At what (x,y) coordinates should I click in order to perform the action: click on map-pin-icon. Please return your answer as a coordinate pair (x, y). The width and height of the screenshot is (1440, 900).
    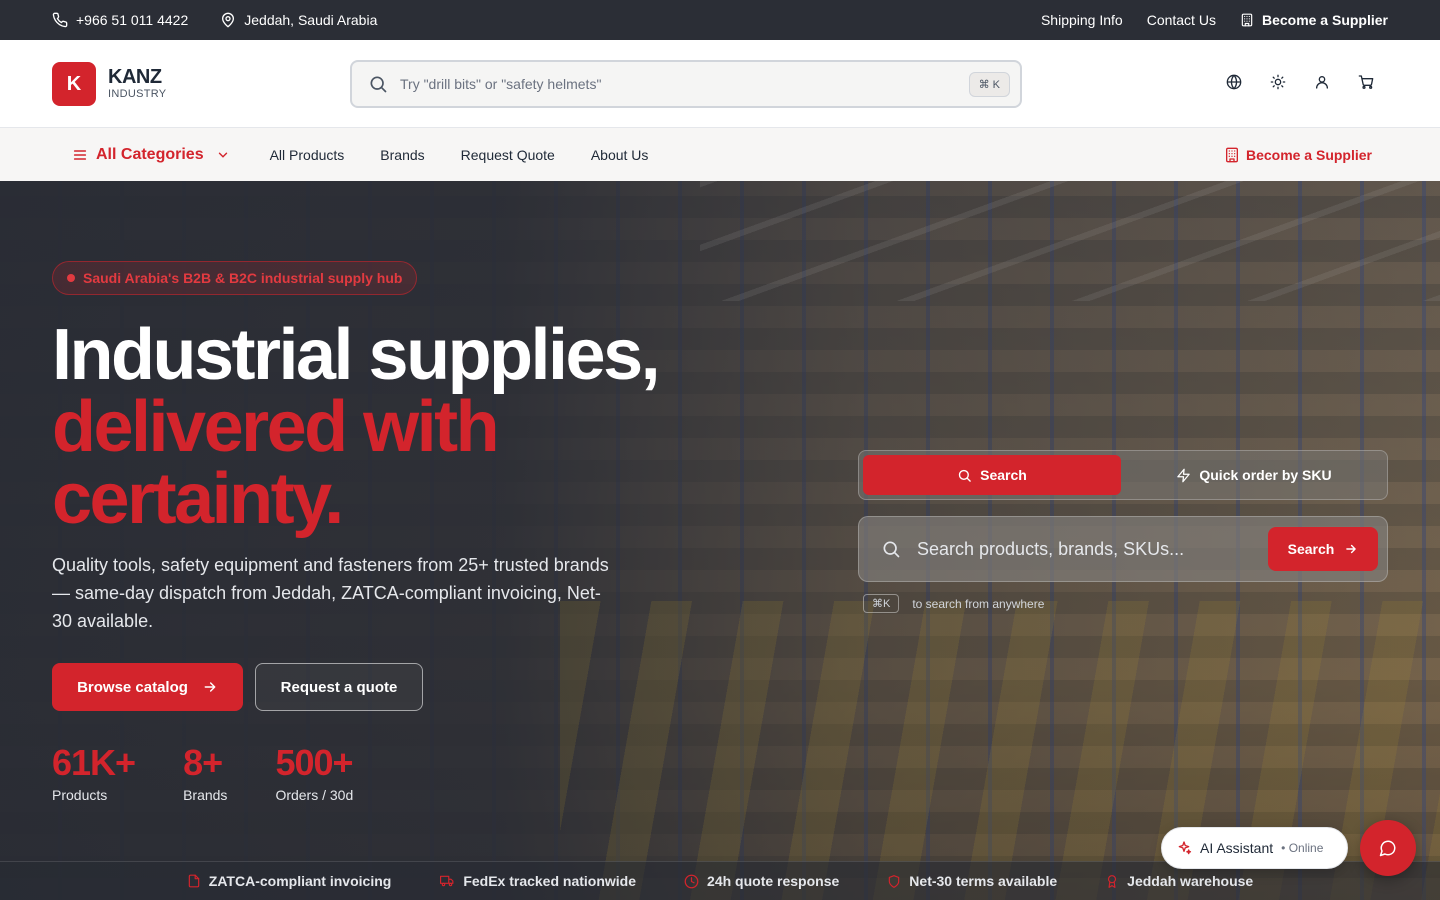
    Looking at the image, I should click on (228, 20).